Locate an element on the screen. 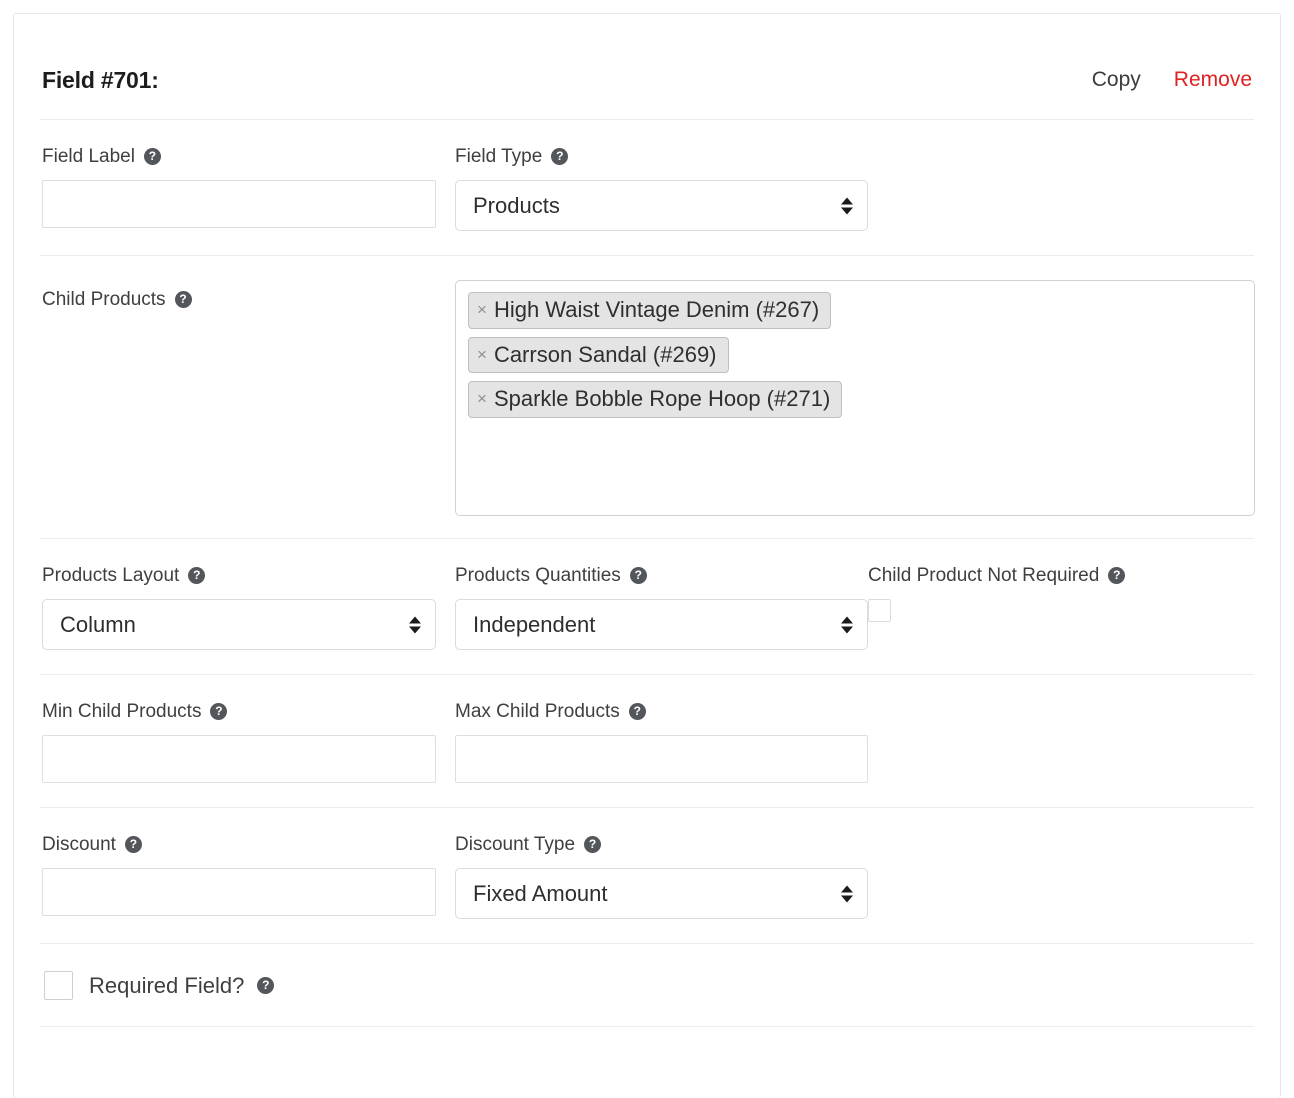 This screenshot has width=1294, height=1098. min-child-products-group: Min Child Products ? is located at coordinates (248, 742).